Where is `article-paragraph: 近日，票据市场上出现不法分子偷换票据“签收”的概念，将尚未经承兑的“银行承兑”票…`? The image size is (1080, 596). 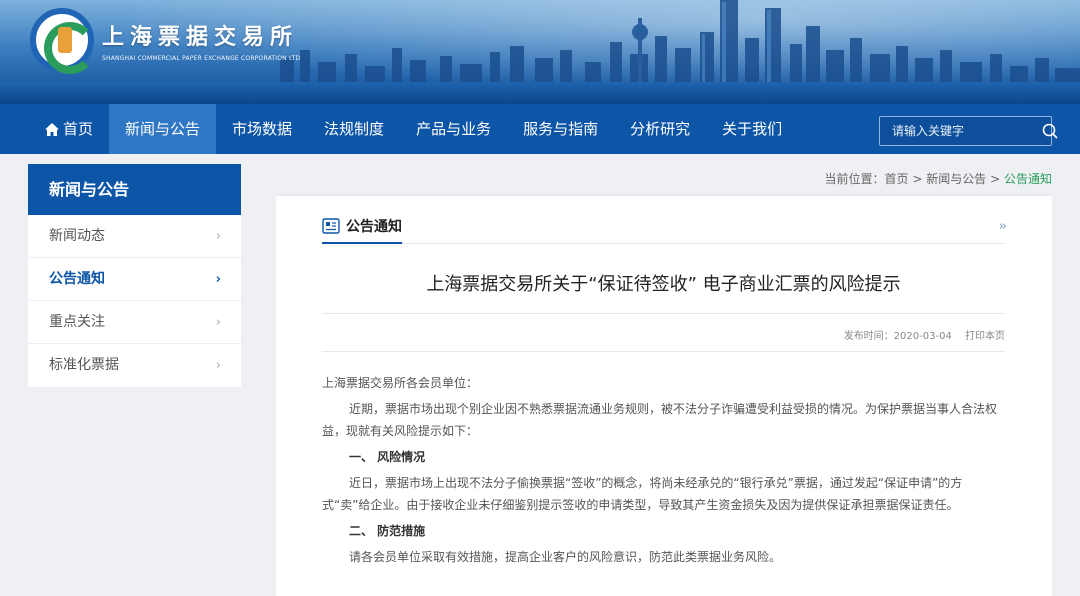 article-paragraph: 近日，票据市场上出现不法分子偷换票据“签收”的概念，将尚未经承兑的“银行承兑”票… is located at coordinates (642, 494).